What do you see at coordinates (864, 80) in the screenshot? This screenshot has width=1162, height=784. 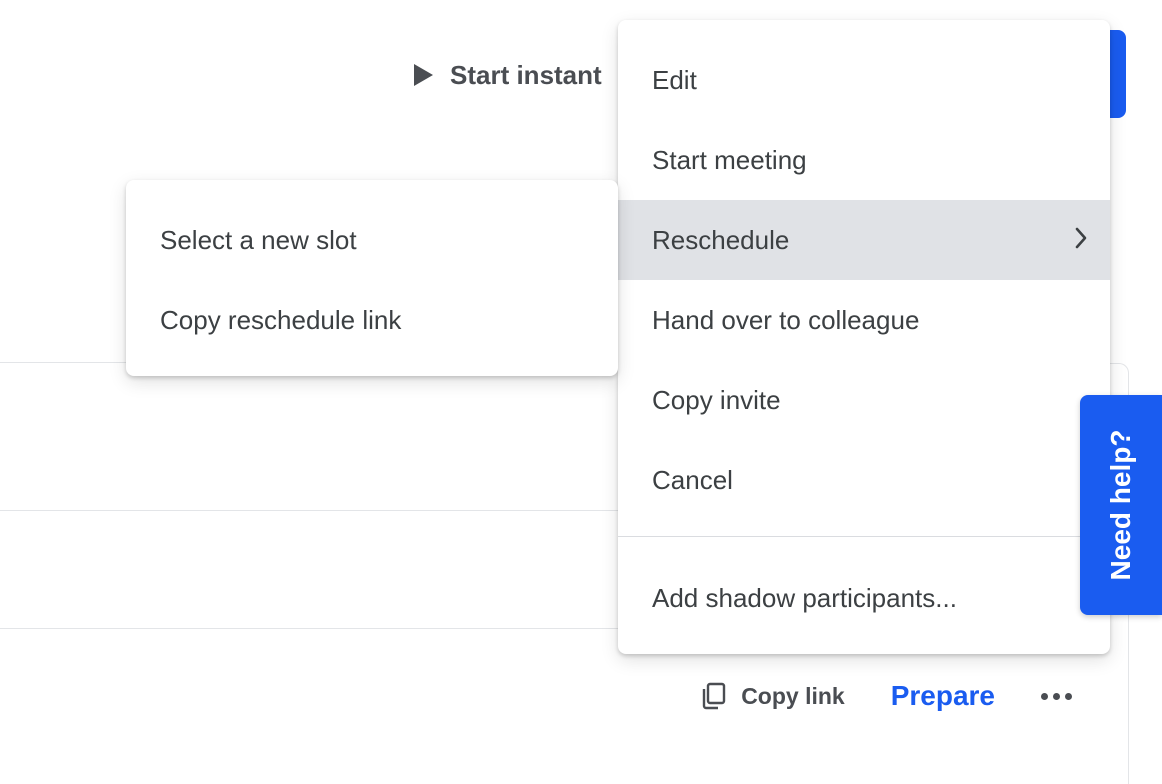 I see `menu-item-edit: Edit` at bounding box center [864, 80].